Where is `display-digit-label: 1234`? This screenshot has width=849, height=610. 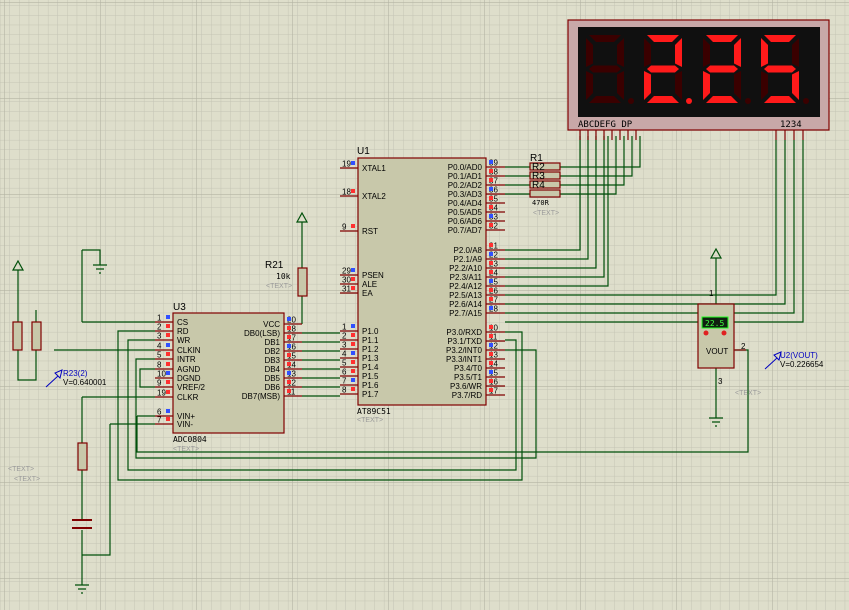
display-digit-label: 1234 is located at coordinates (791, 125).